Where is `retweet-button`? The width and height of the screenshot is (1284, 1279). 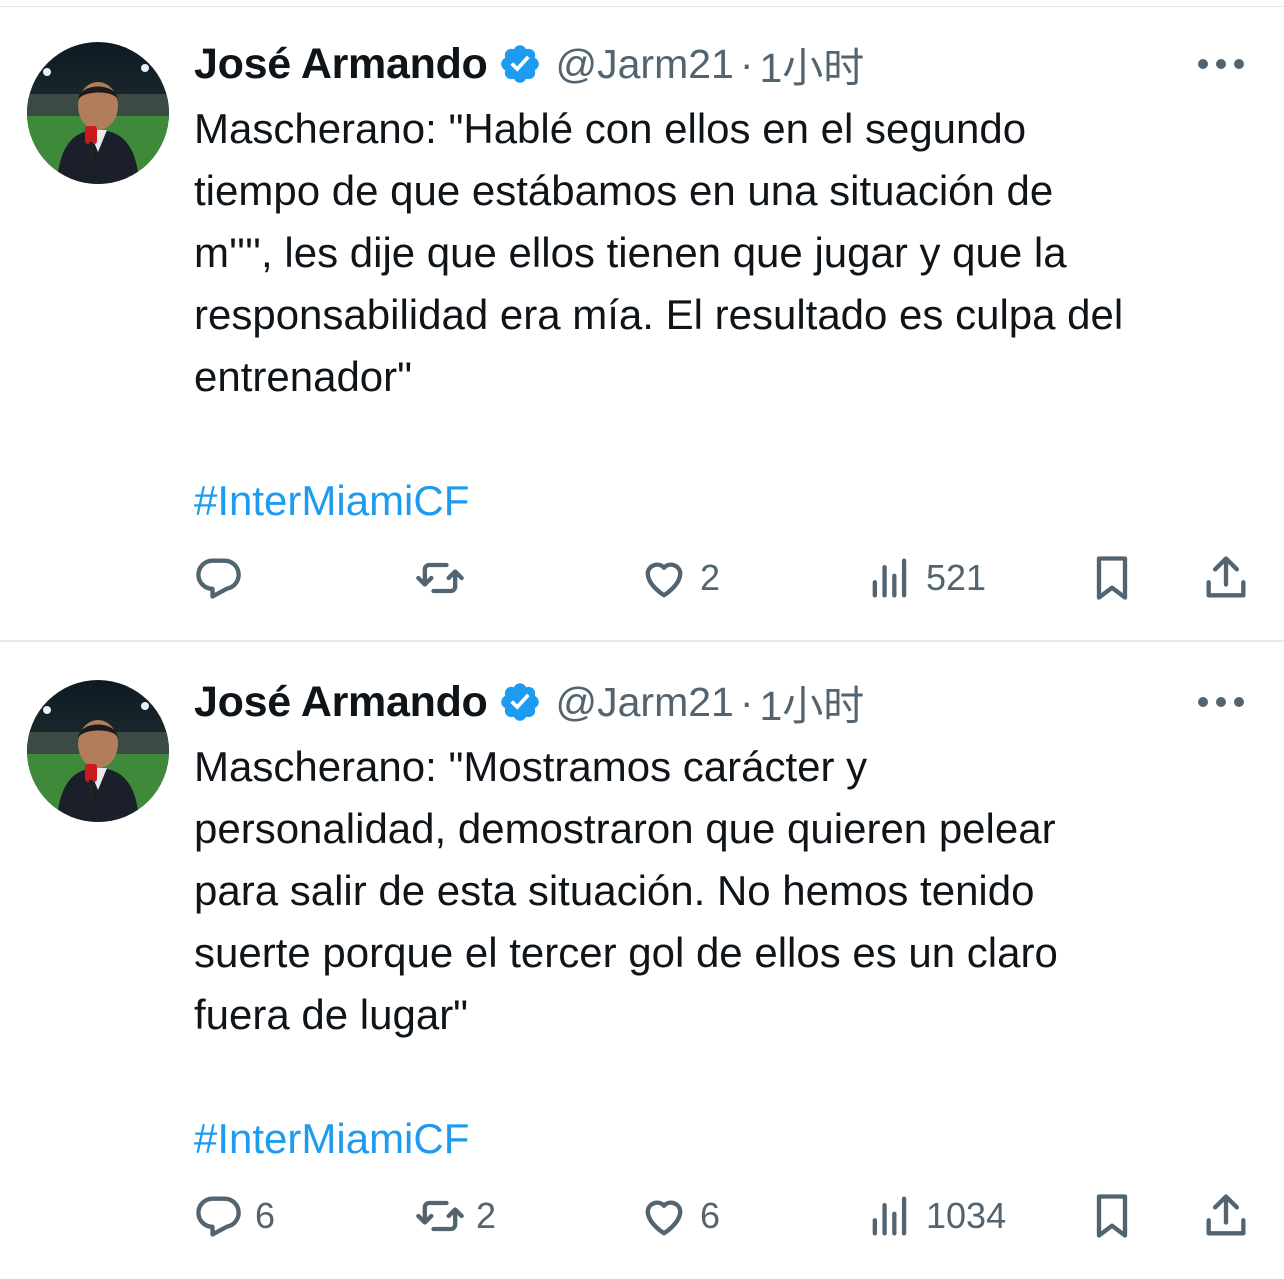 retweet-button is located at coordinates (445, 578).